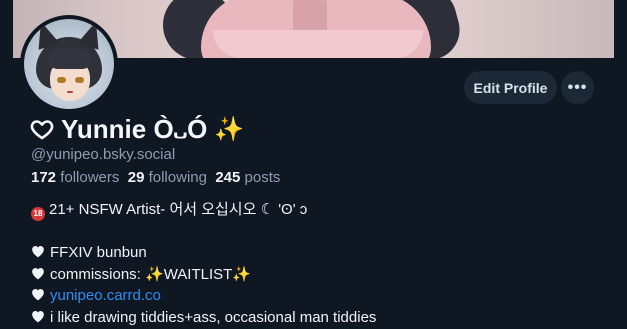  I want to click on avatar-bangs, so click(70, 59).